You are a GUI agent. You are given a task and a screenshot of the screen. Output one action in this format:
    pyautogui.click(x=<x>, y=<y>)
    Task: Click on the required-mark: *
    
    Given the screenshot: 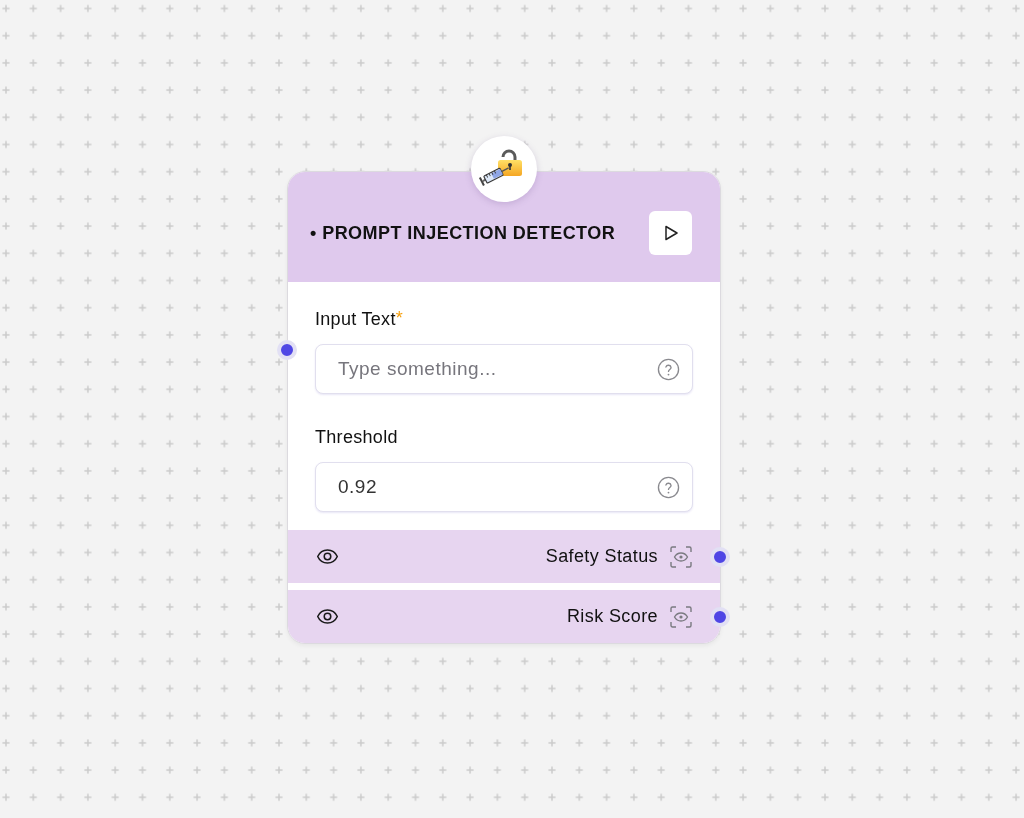 What is the action you would take?
    pyautogui.click(x=399, y=318)
    